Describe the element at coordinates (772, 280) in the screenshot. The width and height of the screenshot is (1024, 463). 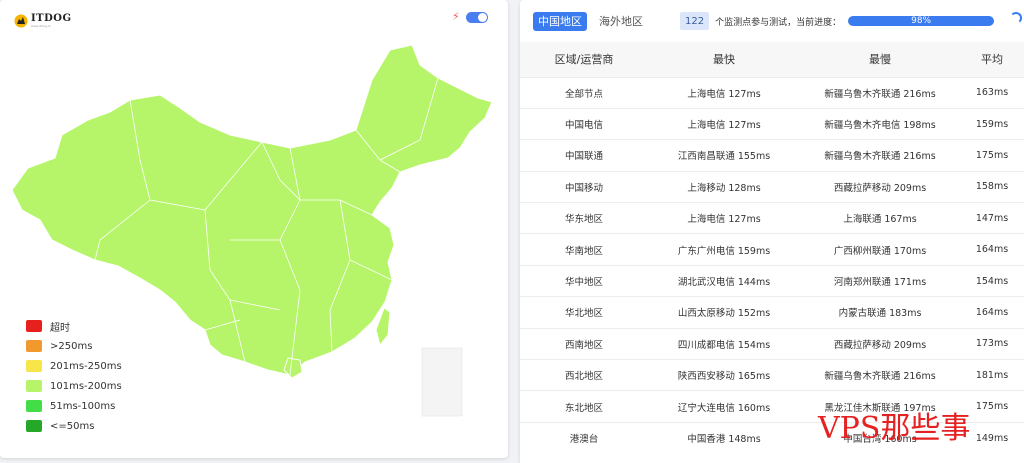
I see `table-row: 华中地区 湖北武汉电信 144ms 河南郑州联通 171ms 154ms` at that location.